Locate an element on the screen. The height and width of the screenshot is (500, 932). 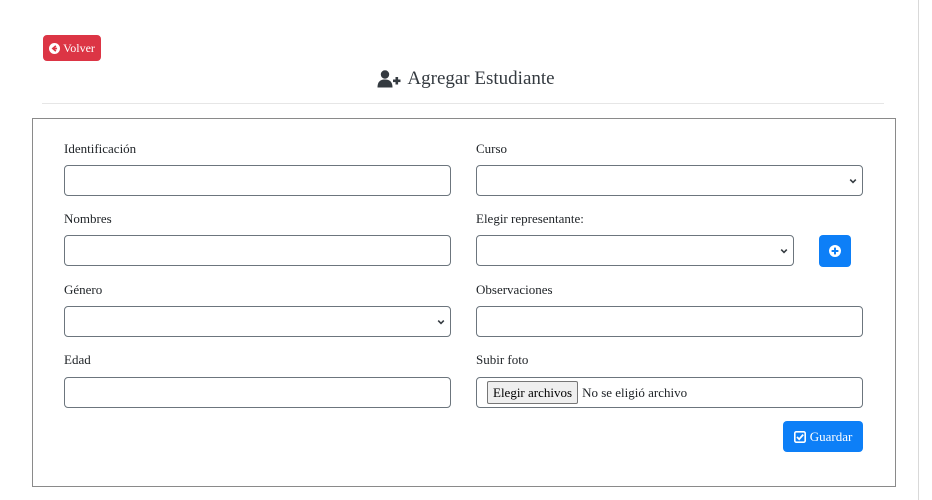
nombres-label: Nombres is located at coordinates (88, 218).